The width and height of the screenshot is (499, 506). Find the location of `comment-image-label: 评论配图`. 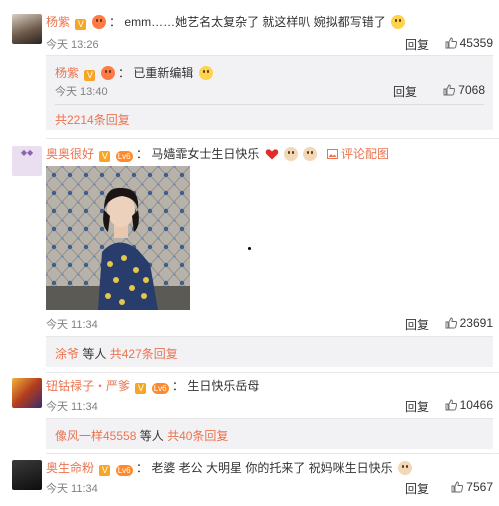

comment-image-label: 评论配图 is located at coordinates (365, 154).